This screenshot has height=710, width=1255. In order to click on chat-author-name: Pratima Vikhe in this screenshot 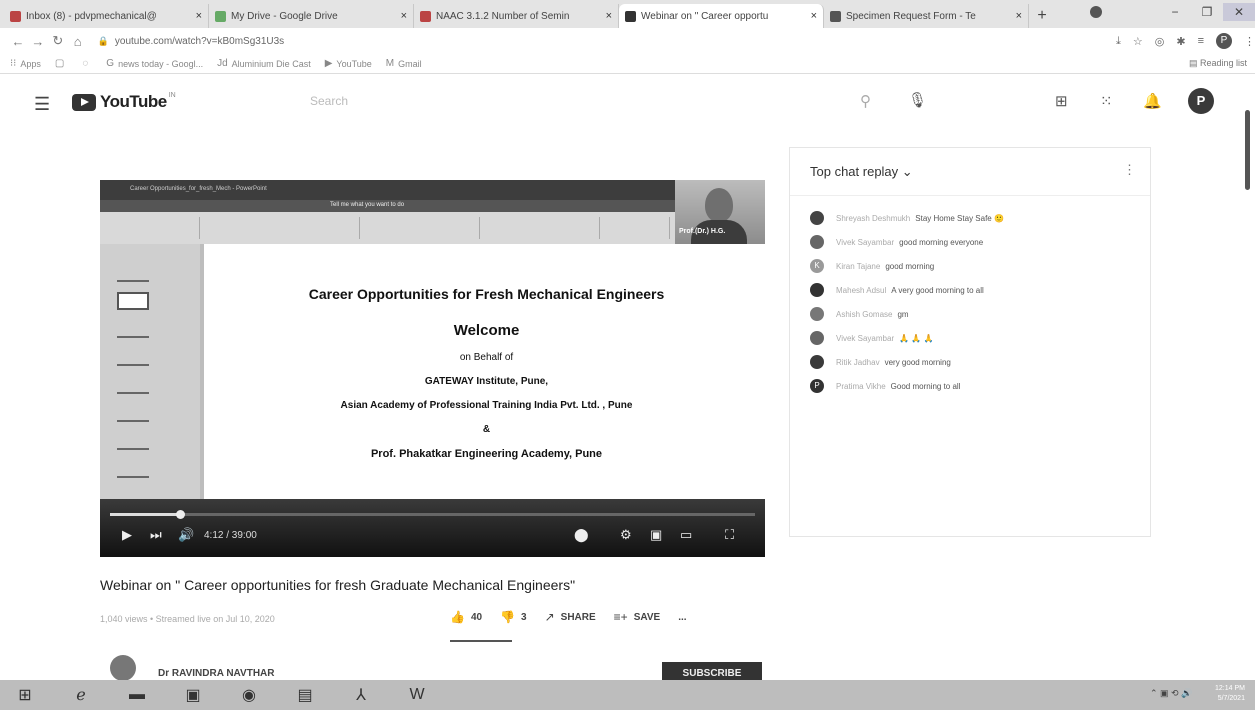, I will do `click(861, 386)`.